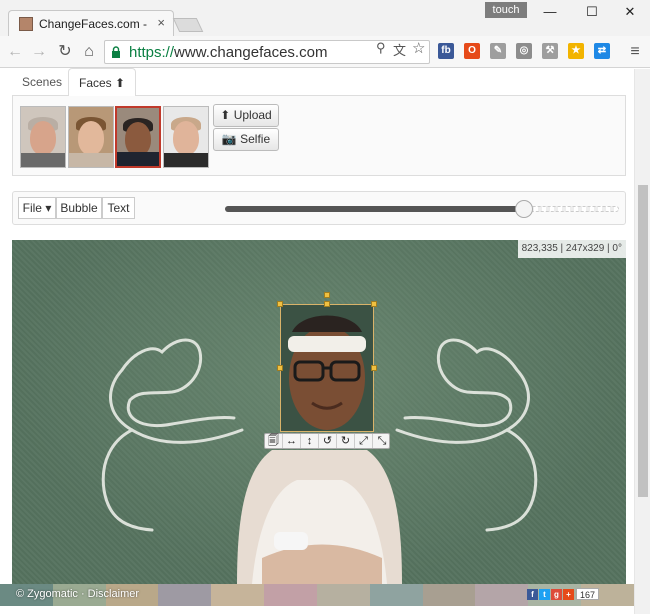  Describe the element at coordinates (602, 51) in the screenshot. I see `cast-extension-icon: ⇄` at that location.